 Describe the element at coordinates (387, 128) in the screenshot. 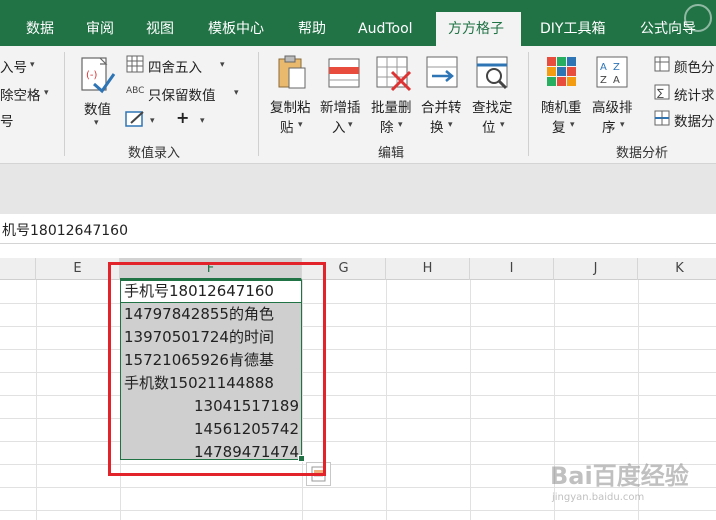

I see `batch-delete-label-2: 除` at that location.